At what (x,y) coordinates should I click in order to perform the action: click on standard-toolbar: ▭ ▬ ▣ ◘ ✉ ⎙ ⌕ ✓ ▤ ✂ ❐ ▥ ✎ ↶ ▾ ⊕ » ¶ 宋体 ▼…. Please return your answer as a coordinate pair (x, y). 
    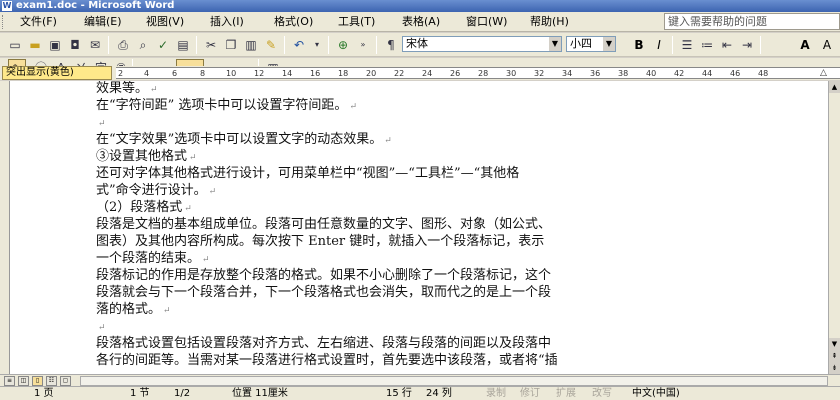
    Looking at the image, I should click on (420, 45).